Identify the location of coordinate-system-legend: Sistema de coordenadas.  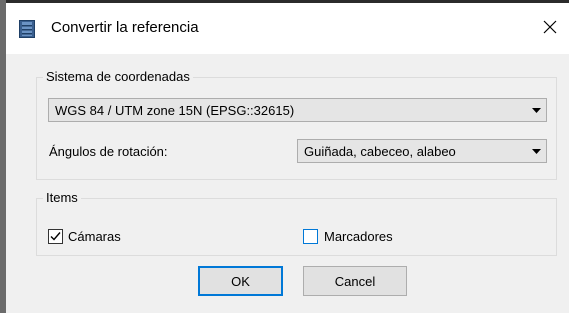
(118, 76).